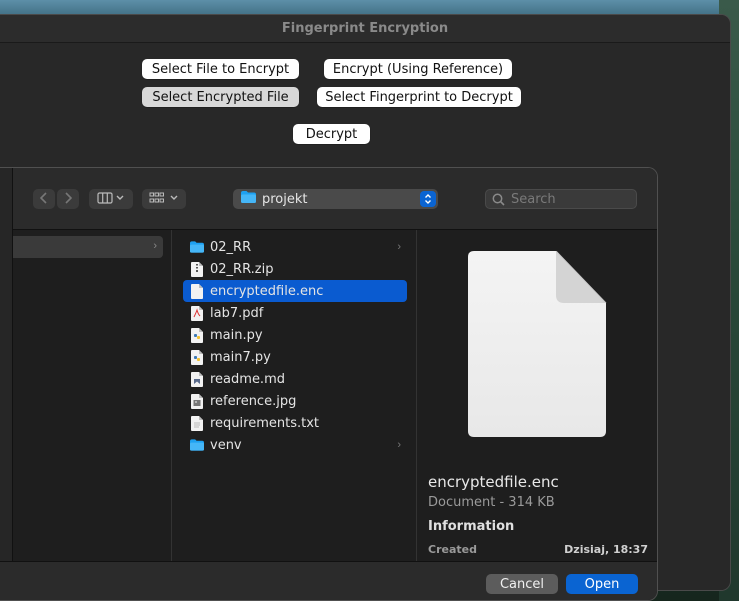  I want to click on file-name: reference.jpg, so click(253, 401).